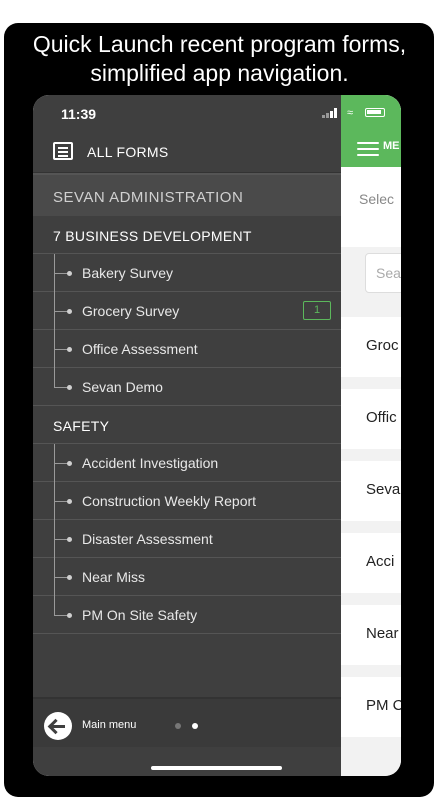 This screenshot has width=439, height=800. Describe the element at coordinates (169, 501) in the screenshot. I see `form-label: Construction Weekly Report` at that location.